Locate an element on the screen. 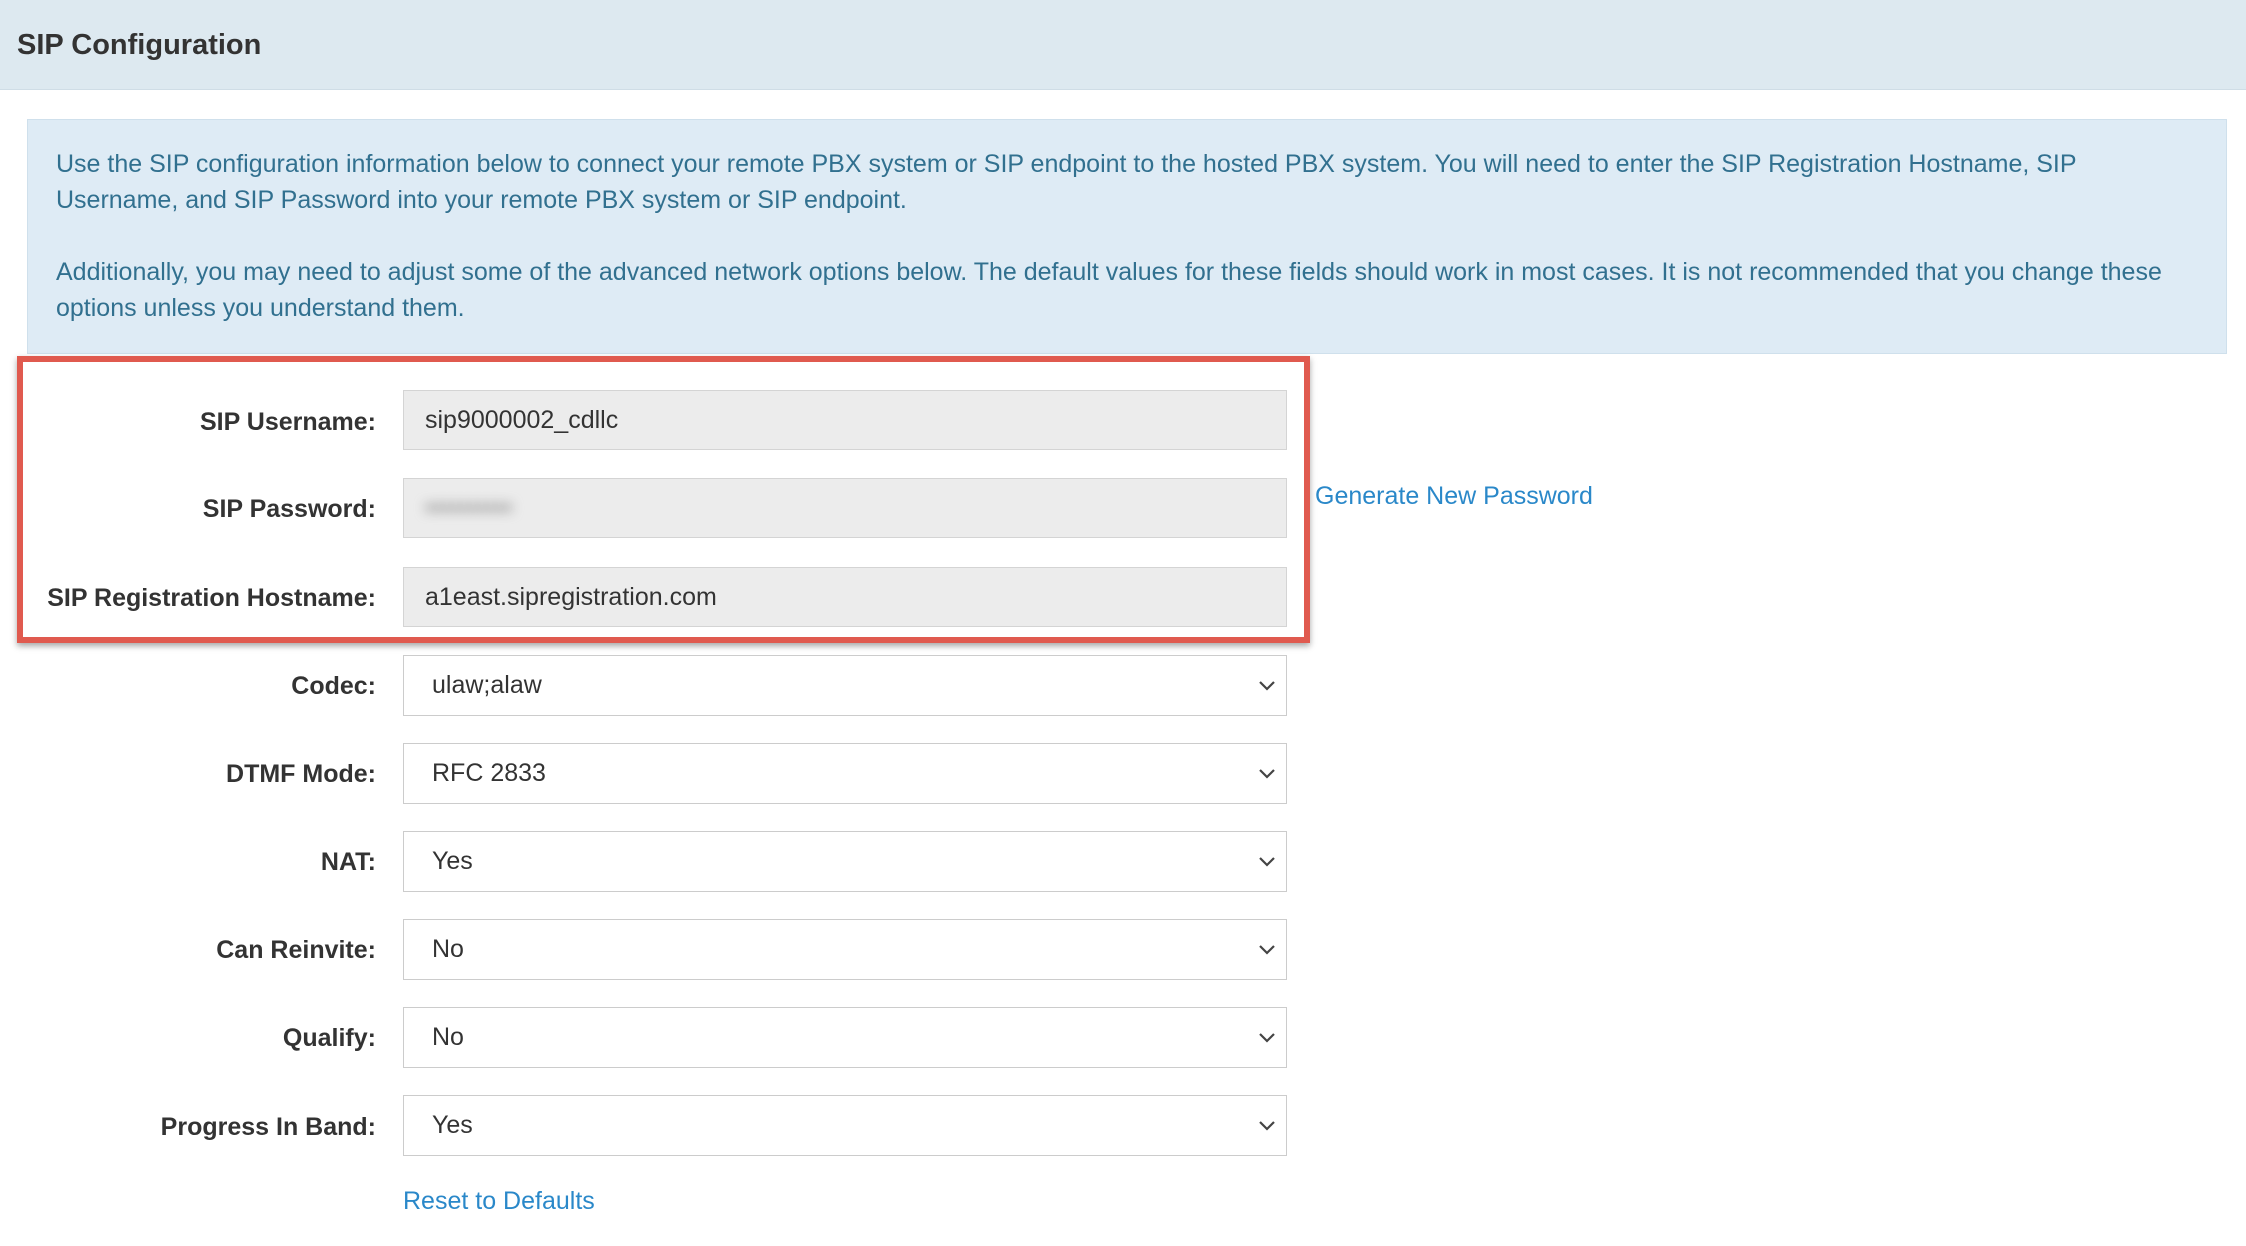 The height and width of the screenshot is (1246, 2246). nat-value: Yes is located at coordinates (452, 861).